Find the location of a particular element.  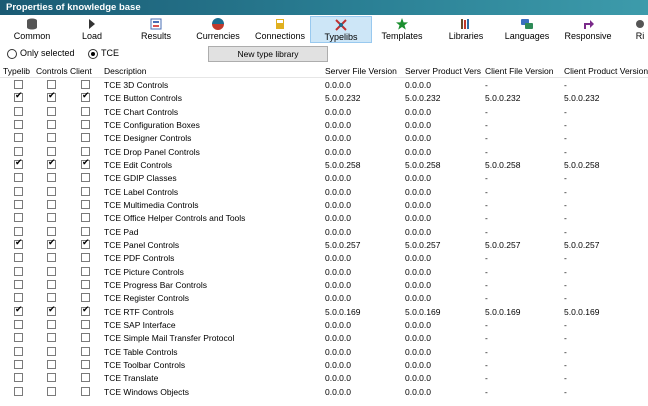

table-row: TCE PDF Controls 0.0.0.0 0.0.0.0 - - is located at coordinates (324, 257).